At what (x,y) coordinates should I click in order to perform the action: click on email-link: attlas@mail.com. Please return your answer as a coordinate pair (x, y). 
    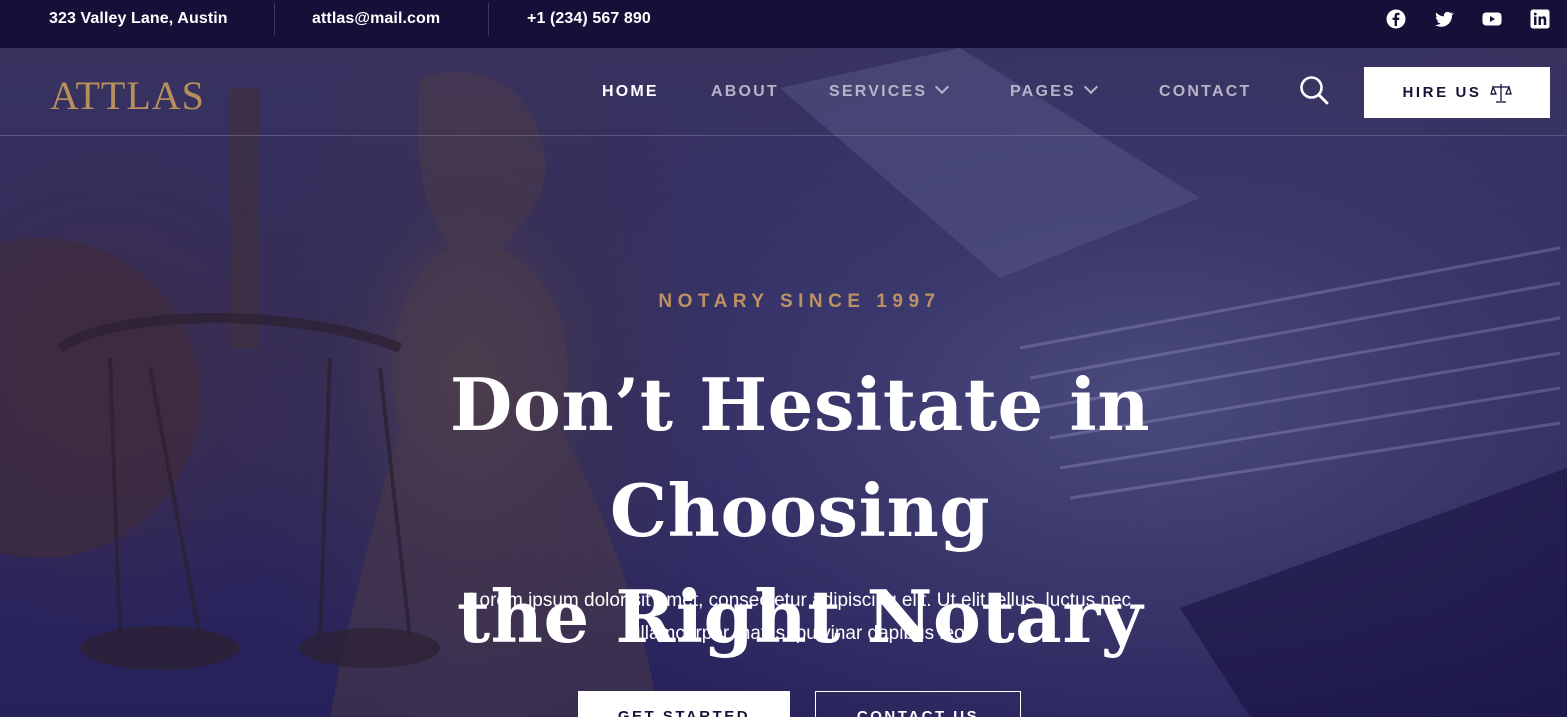
    Looking at the image, I should click on (376, 19).